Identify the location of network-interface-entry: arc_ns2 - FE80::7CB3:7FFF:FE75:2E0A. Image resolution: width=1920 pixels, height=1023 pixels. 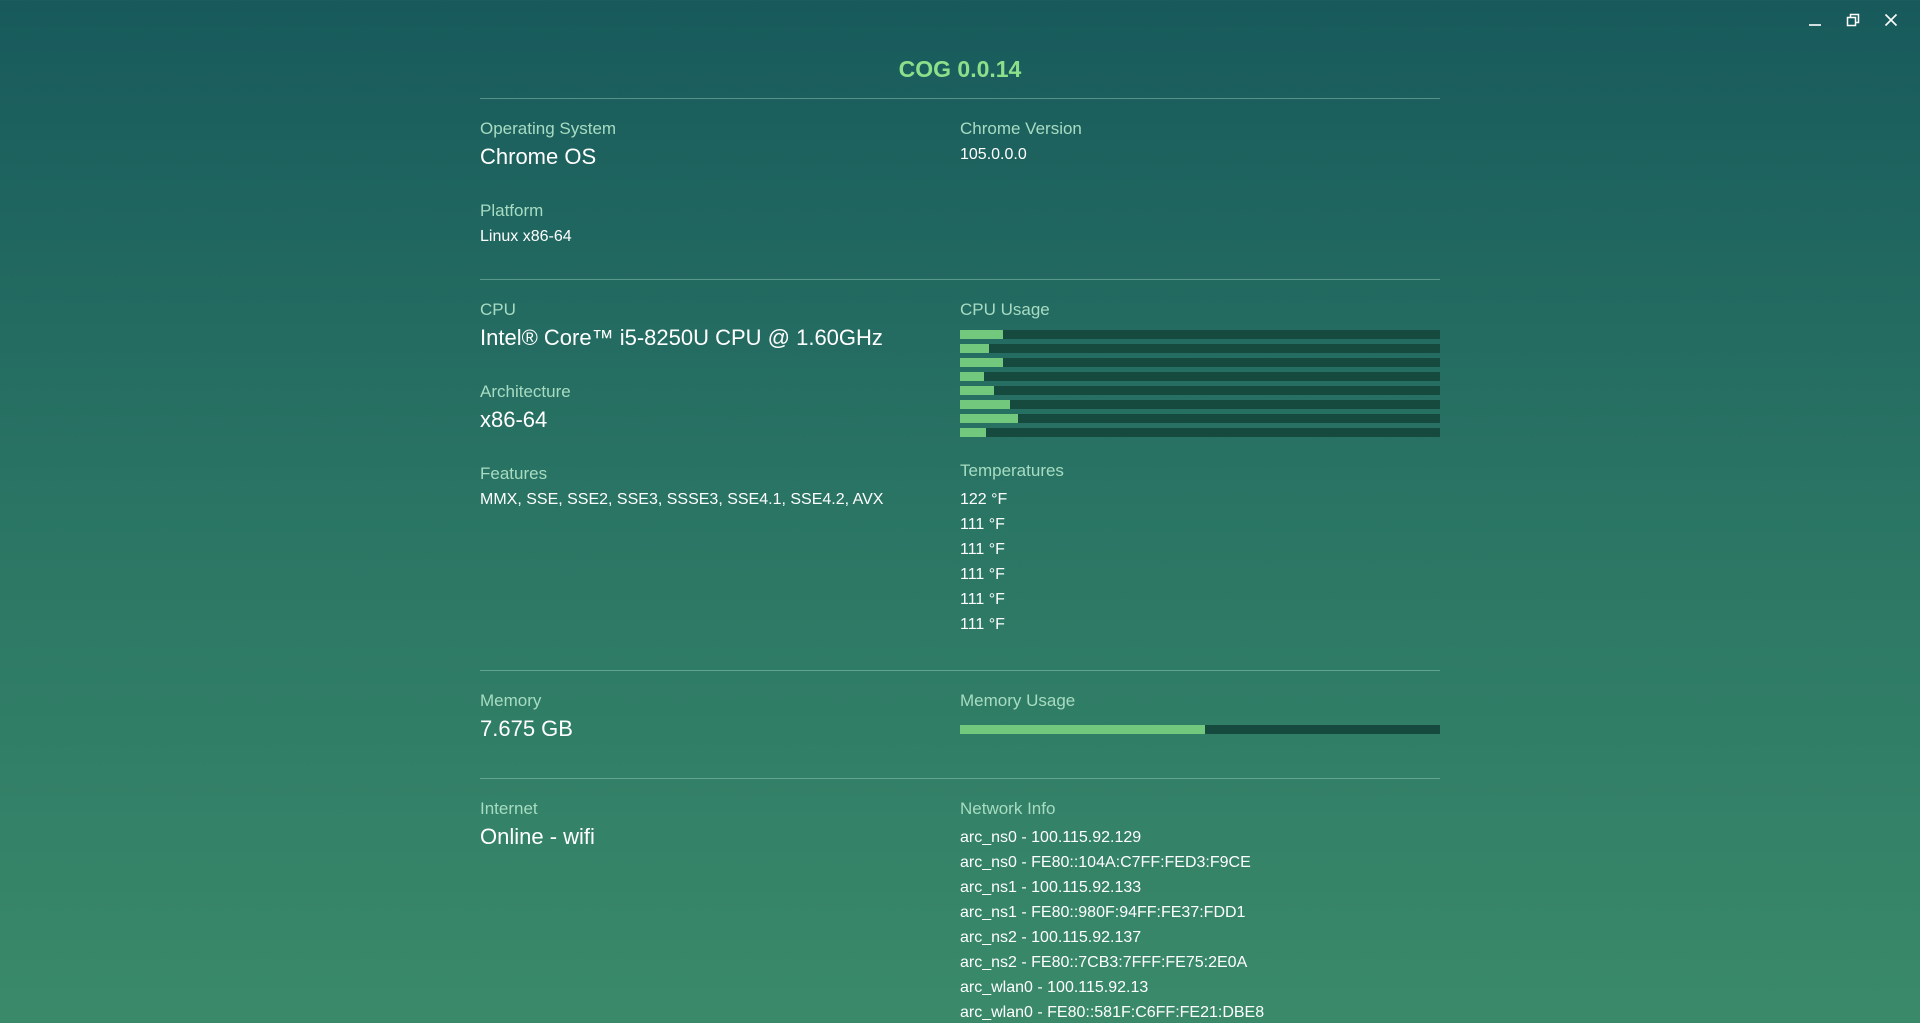
(1104, 962).